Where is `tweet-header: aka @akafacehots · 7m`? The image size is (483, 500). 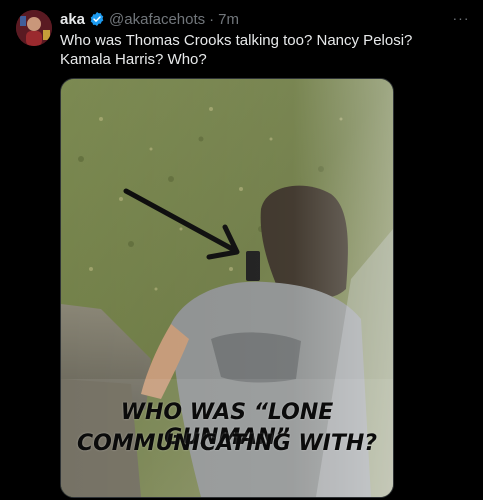
tweet-header: aka @akafacehots · 7m is located at coordinates (149, 19).